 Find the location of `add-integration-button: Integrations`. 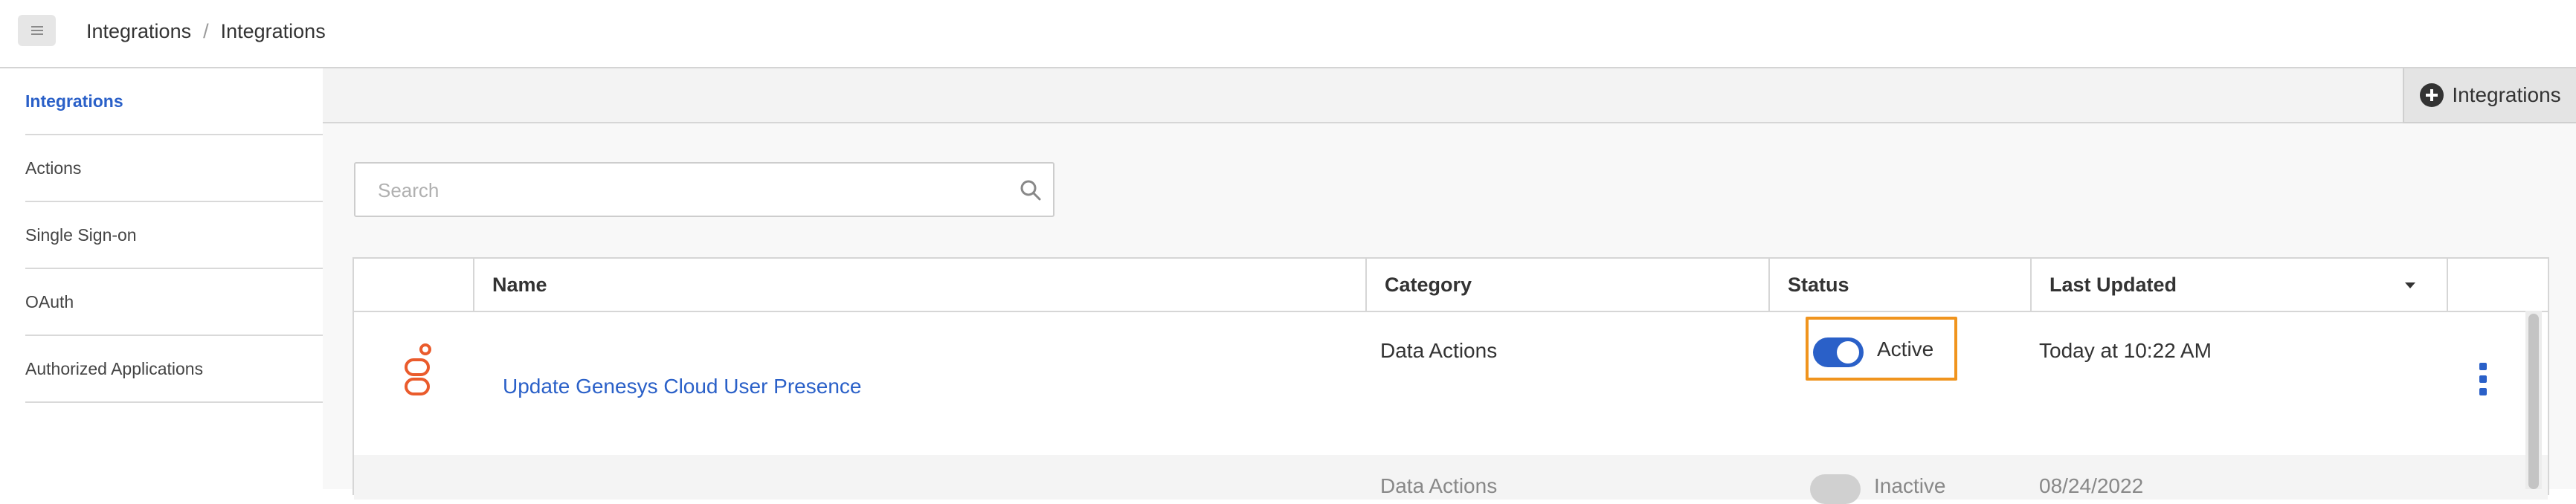

add-integration-button: Integrations is located at coordinates (2489, 96).